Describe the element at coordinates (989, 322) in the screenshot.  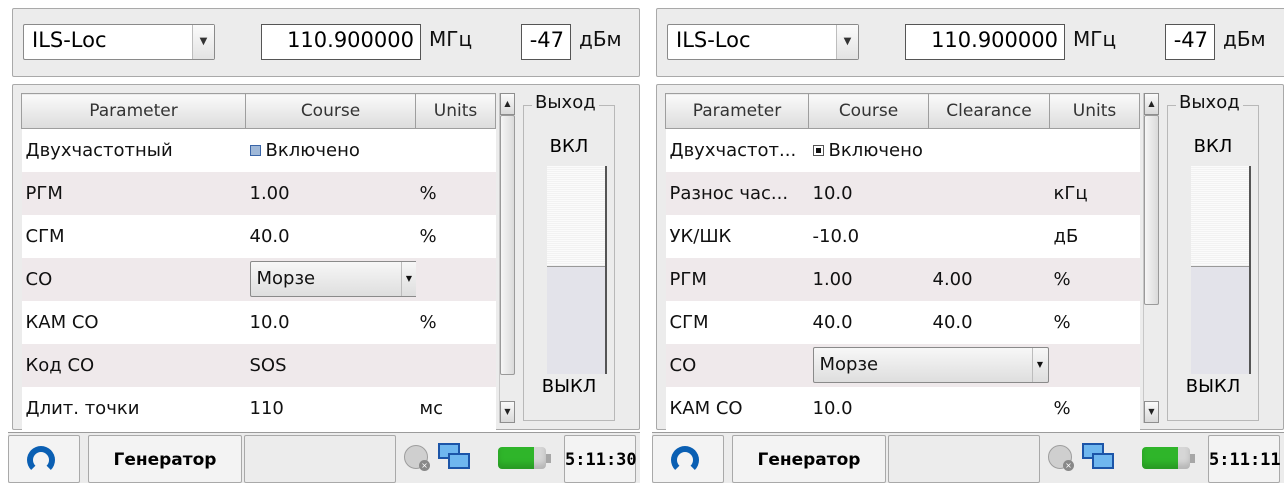
I see `param-clearance: 40.0` at that location.